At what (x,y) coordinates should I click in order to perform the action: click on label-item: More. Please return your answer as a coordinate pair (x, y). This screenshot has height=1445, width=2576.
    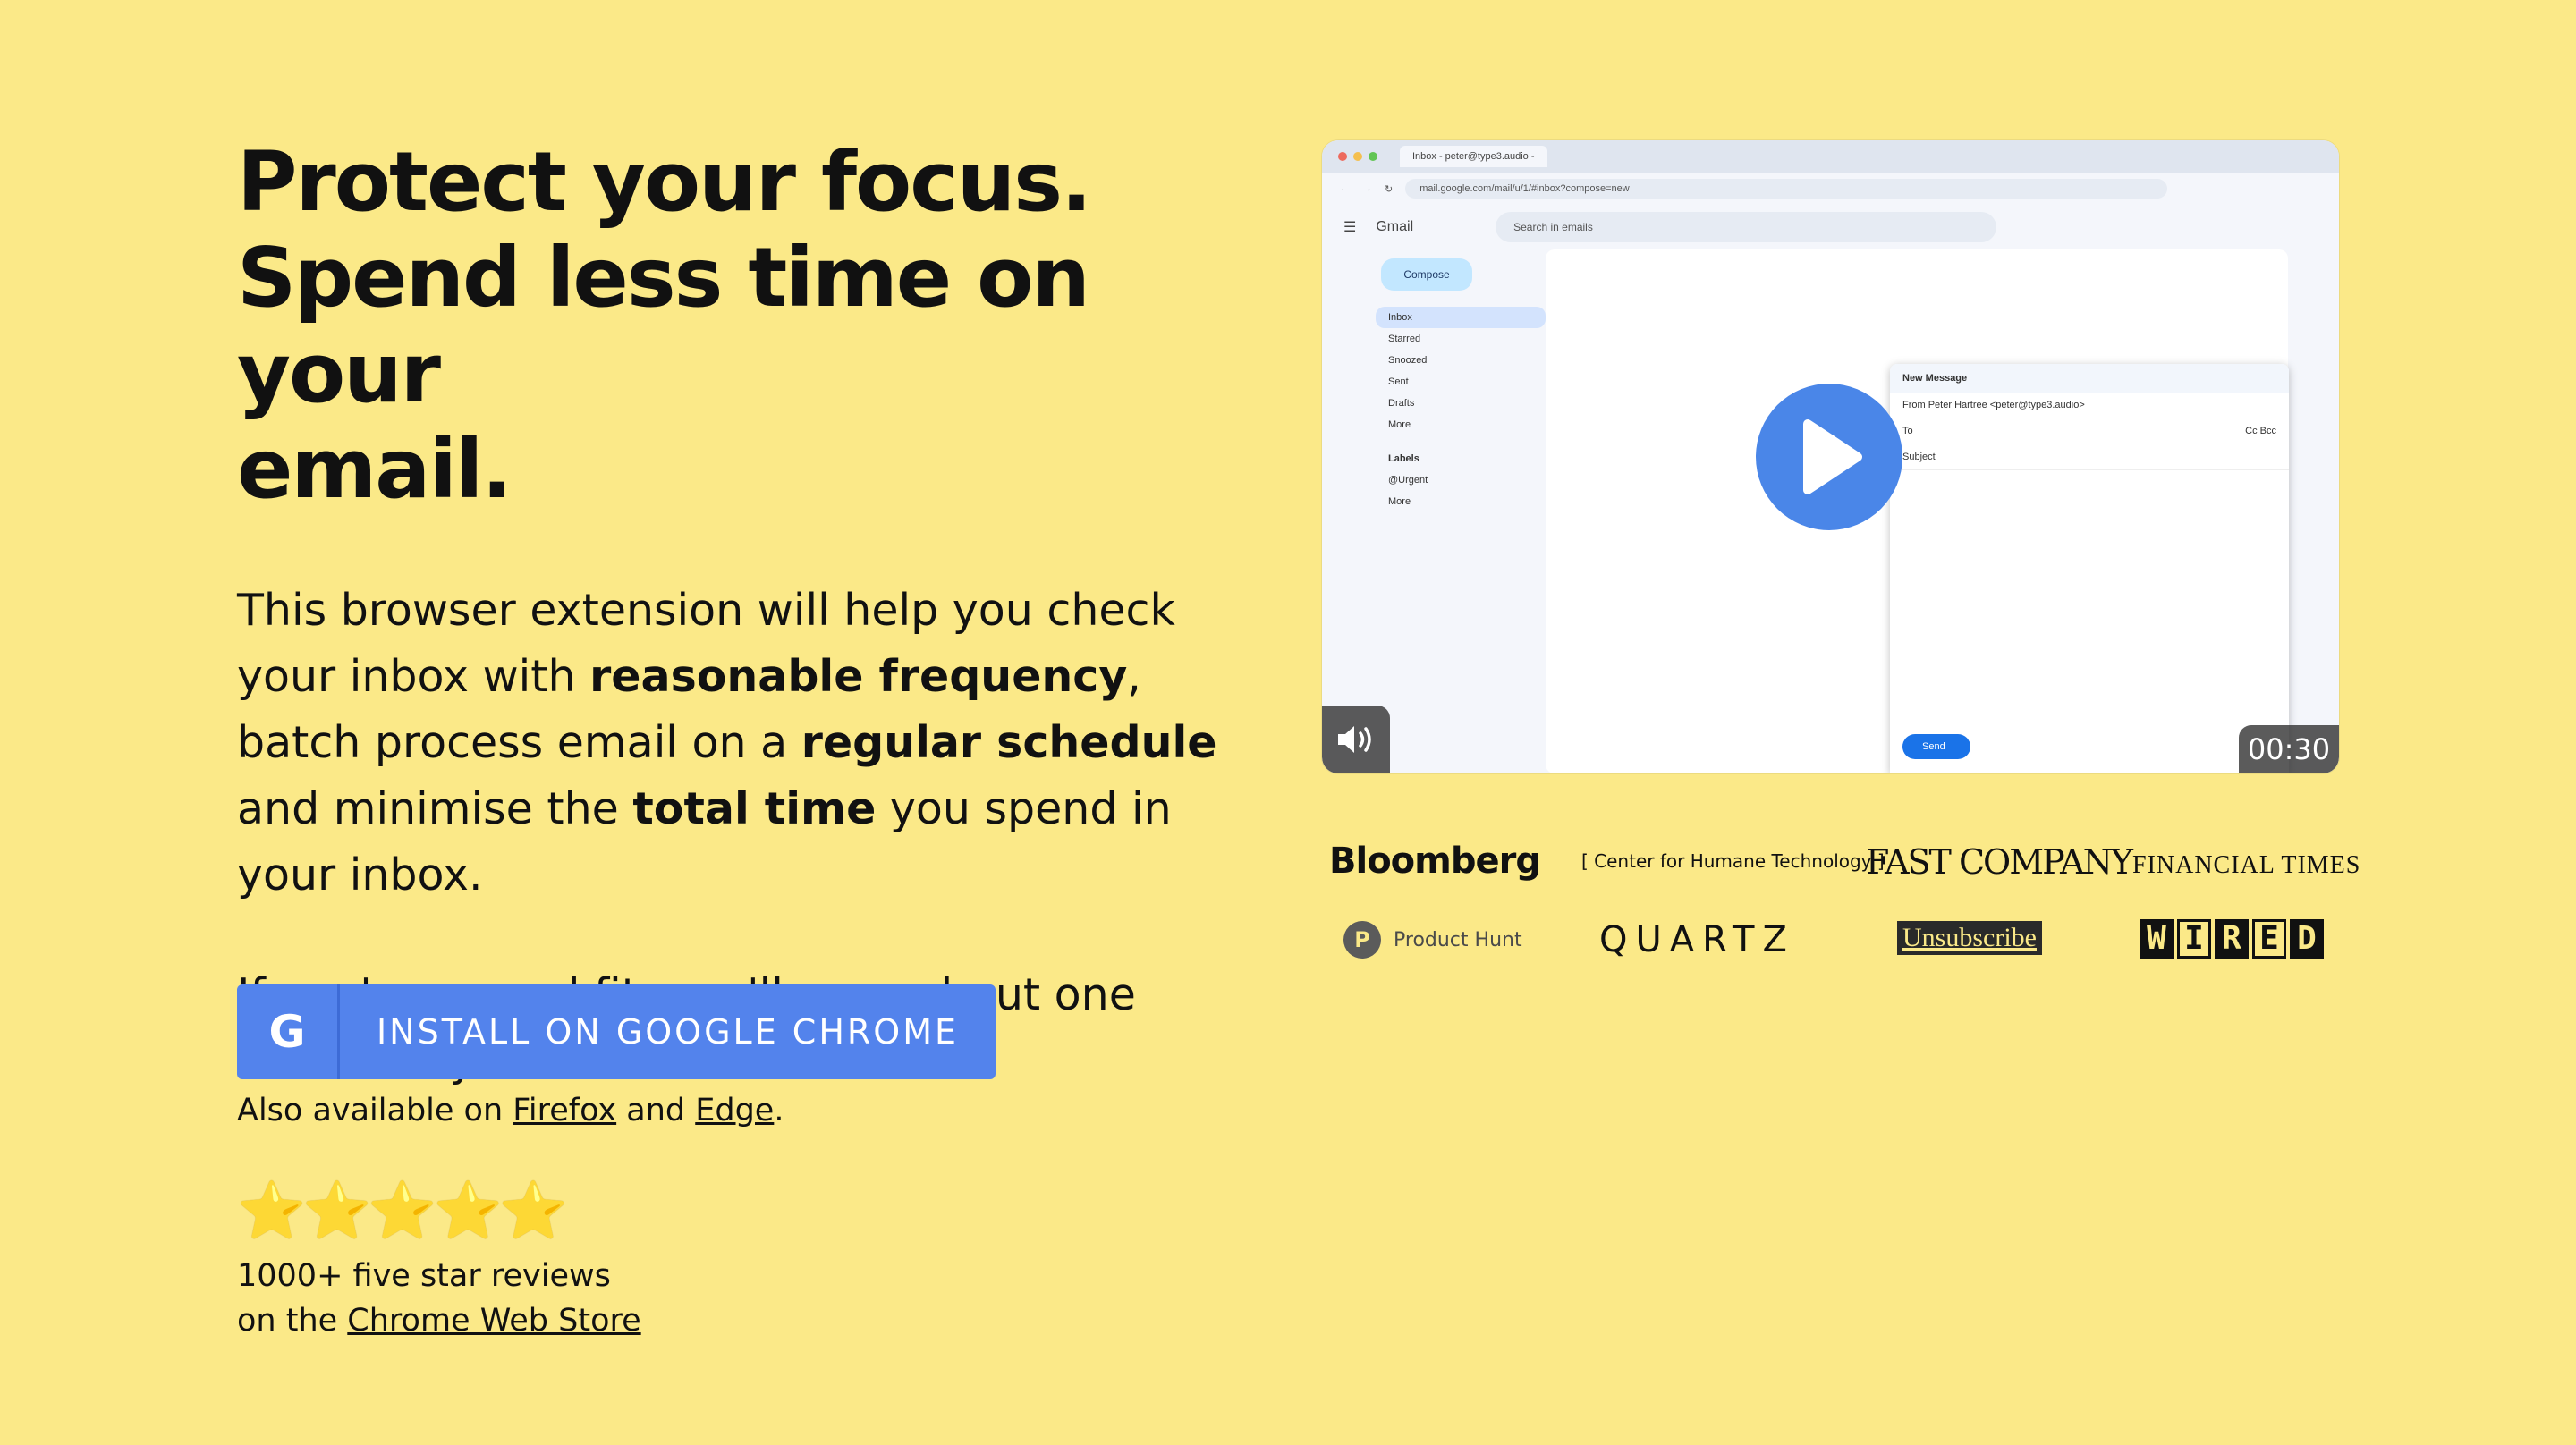
    Looking at the image, I should click on (1399, 501).